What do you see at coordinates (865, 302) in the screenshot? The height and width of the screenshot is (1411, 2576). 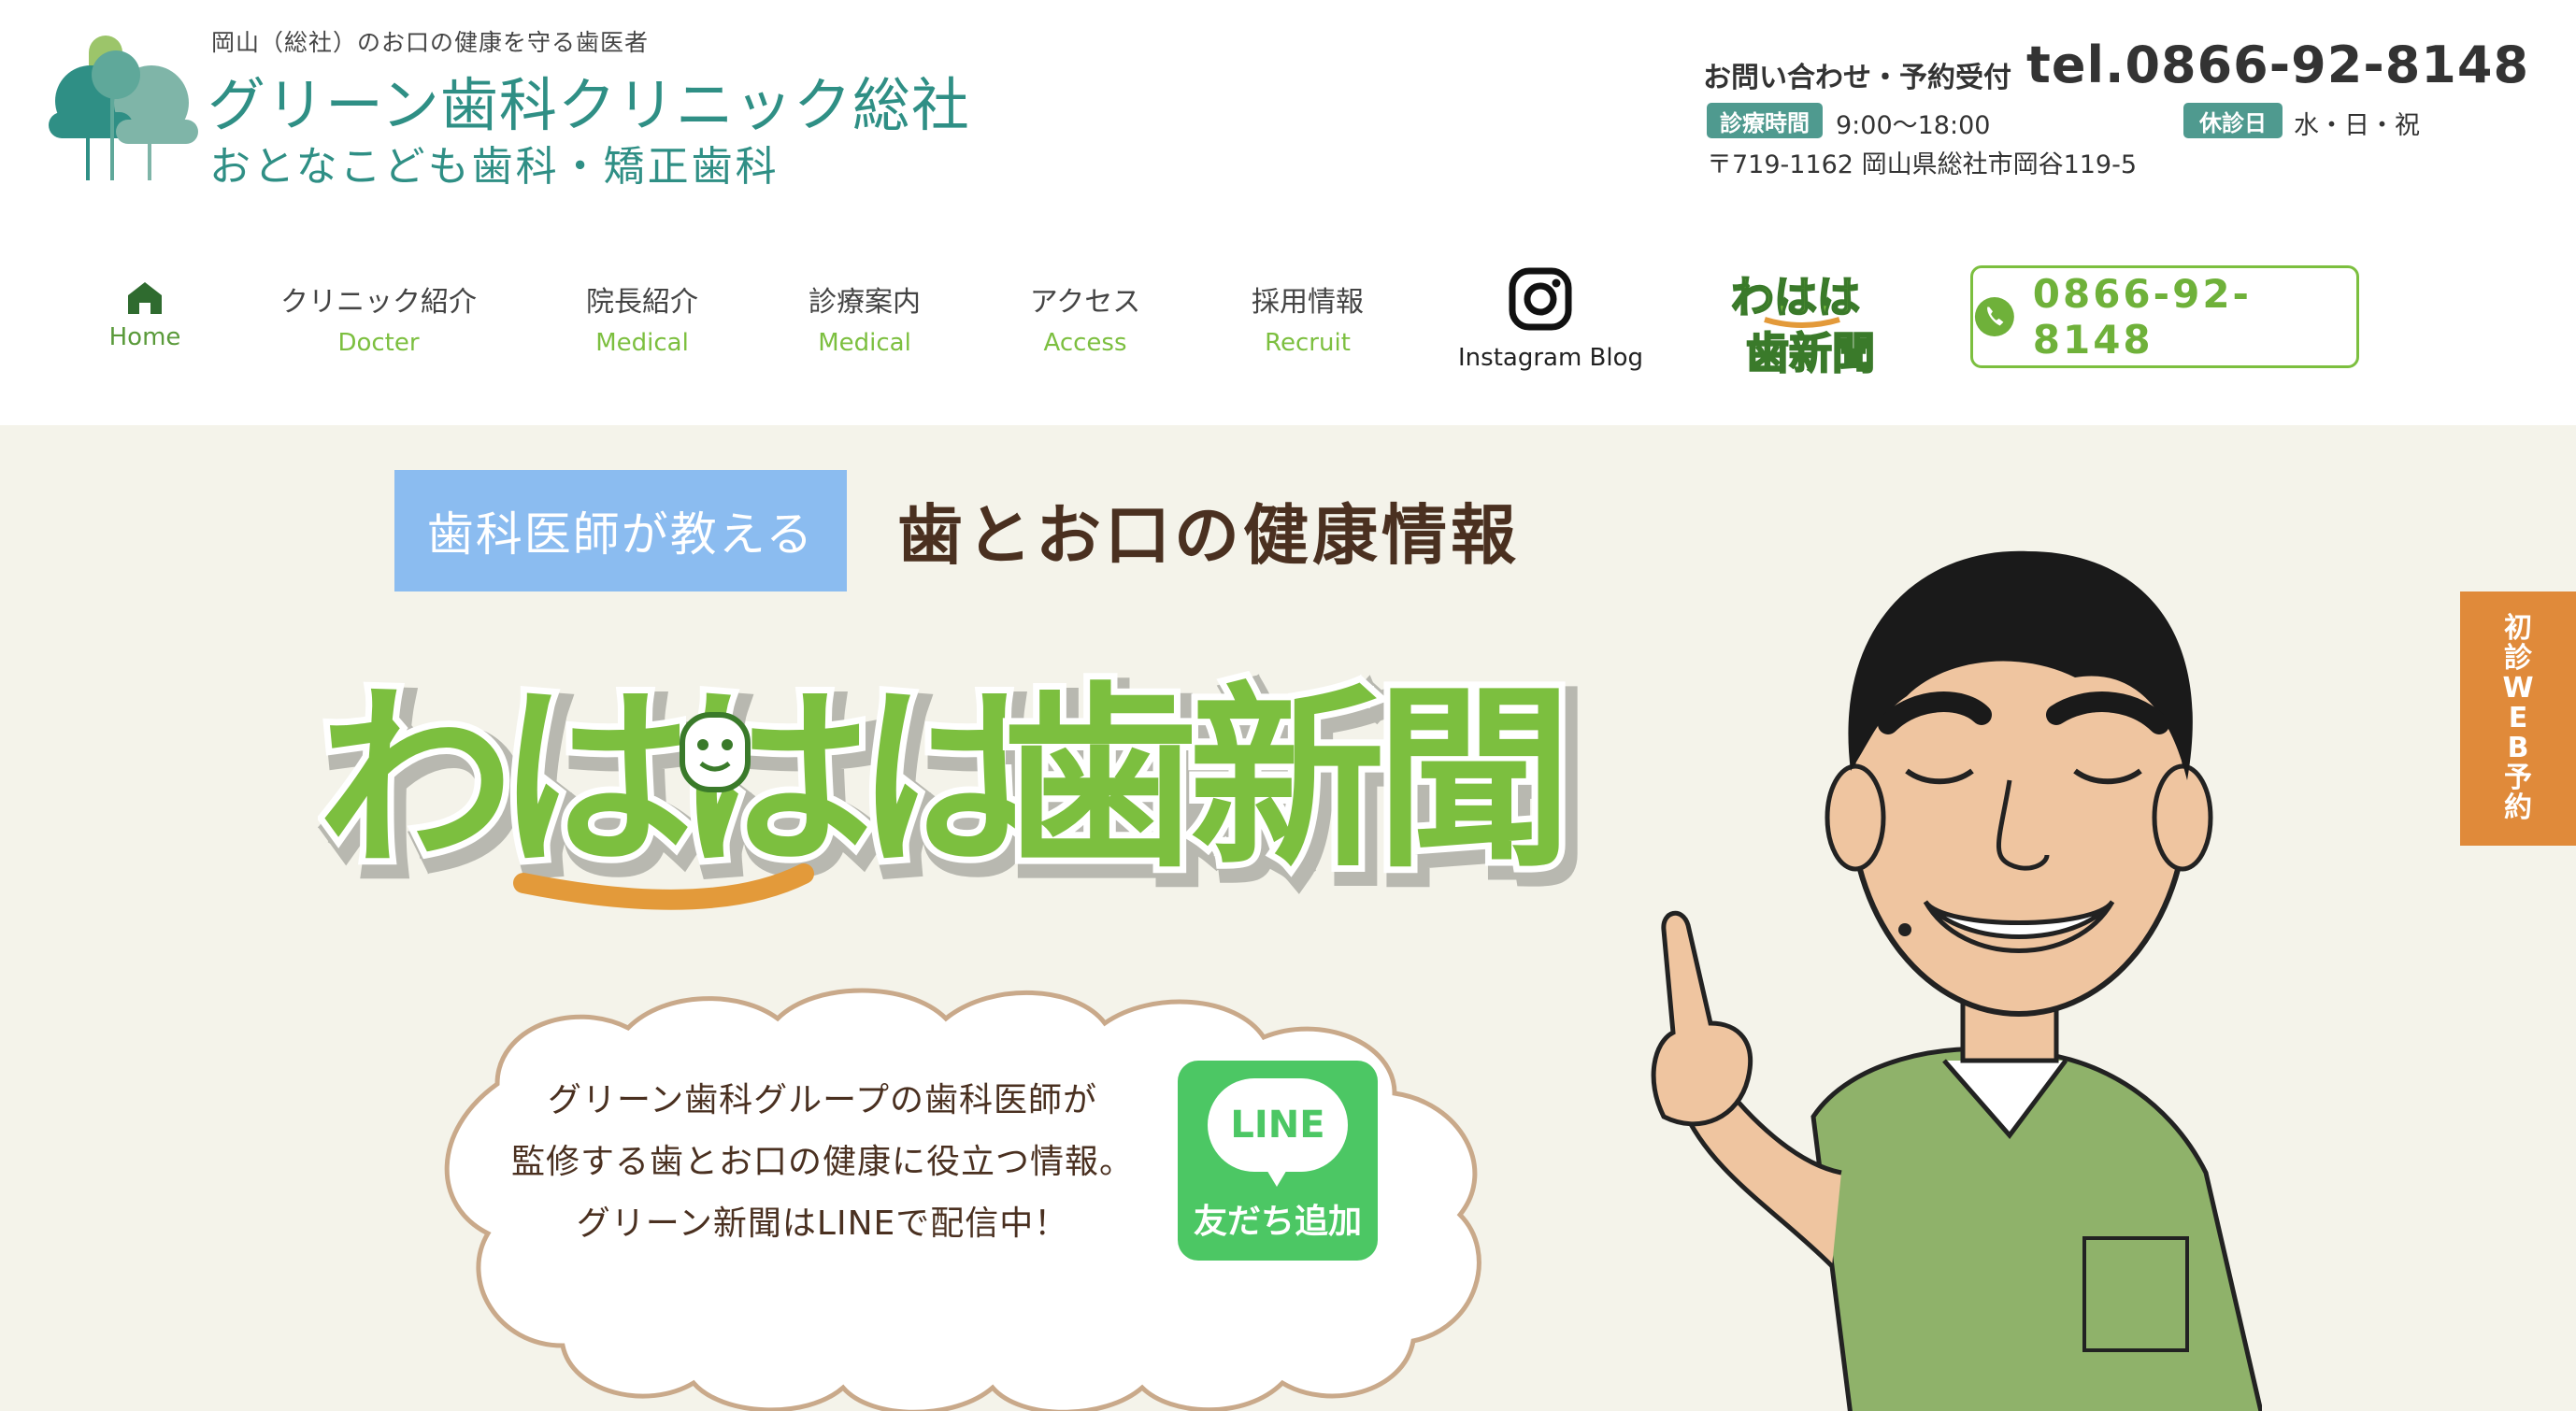 I see `nav-treatment-jp: 診療案内` at bounding box center [865, 302].